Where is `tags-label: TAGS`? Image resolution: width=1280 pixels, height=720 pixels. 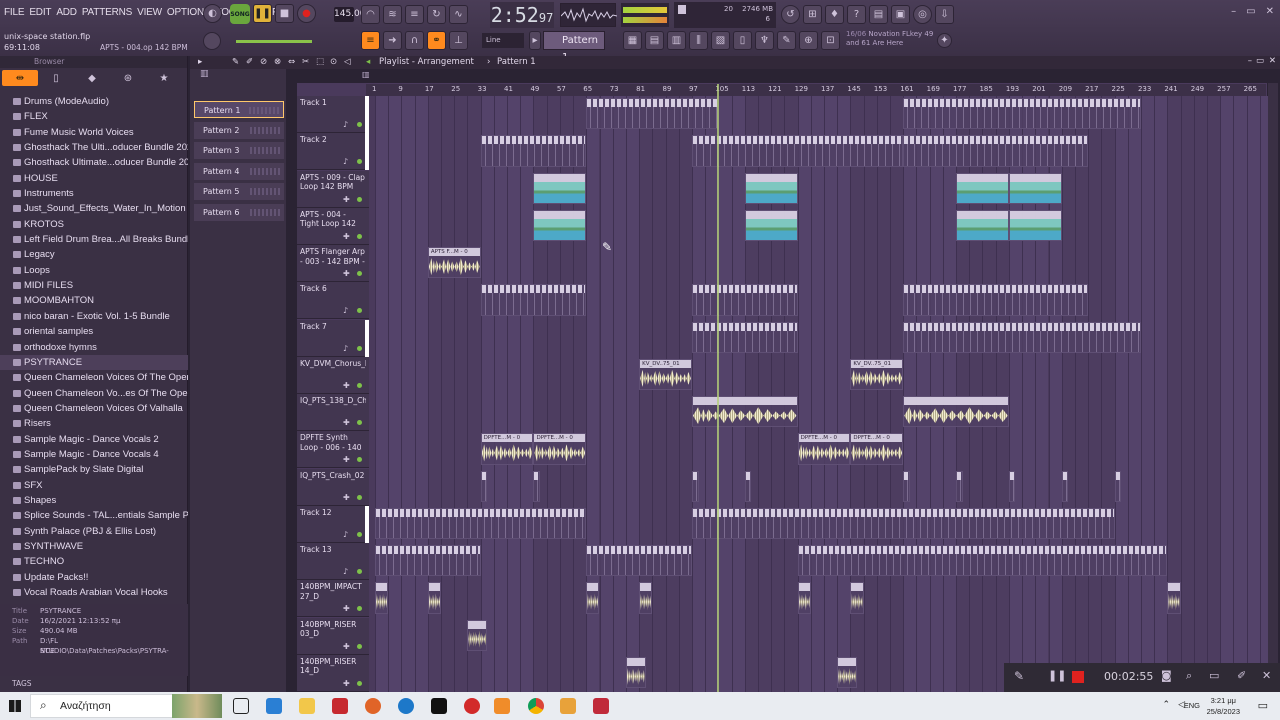 tags-label: TAGS is located at coordinates (22, 683).